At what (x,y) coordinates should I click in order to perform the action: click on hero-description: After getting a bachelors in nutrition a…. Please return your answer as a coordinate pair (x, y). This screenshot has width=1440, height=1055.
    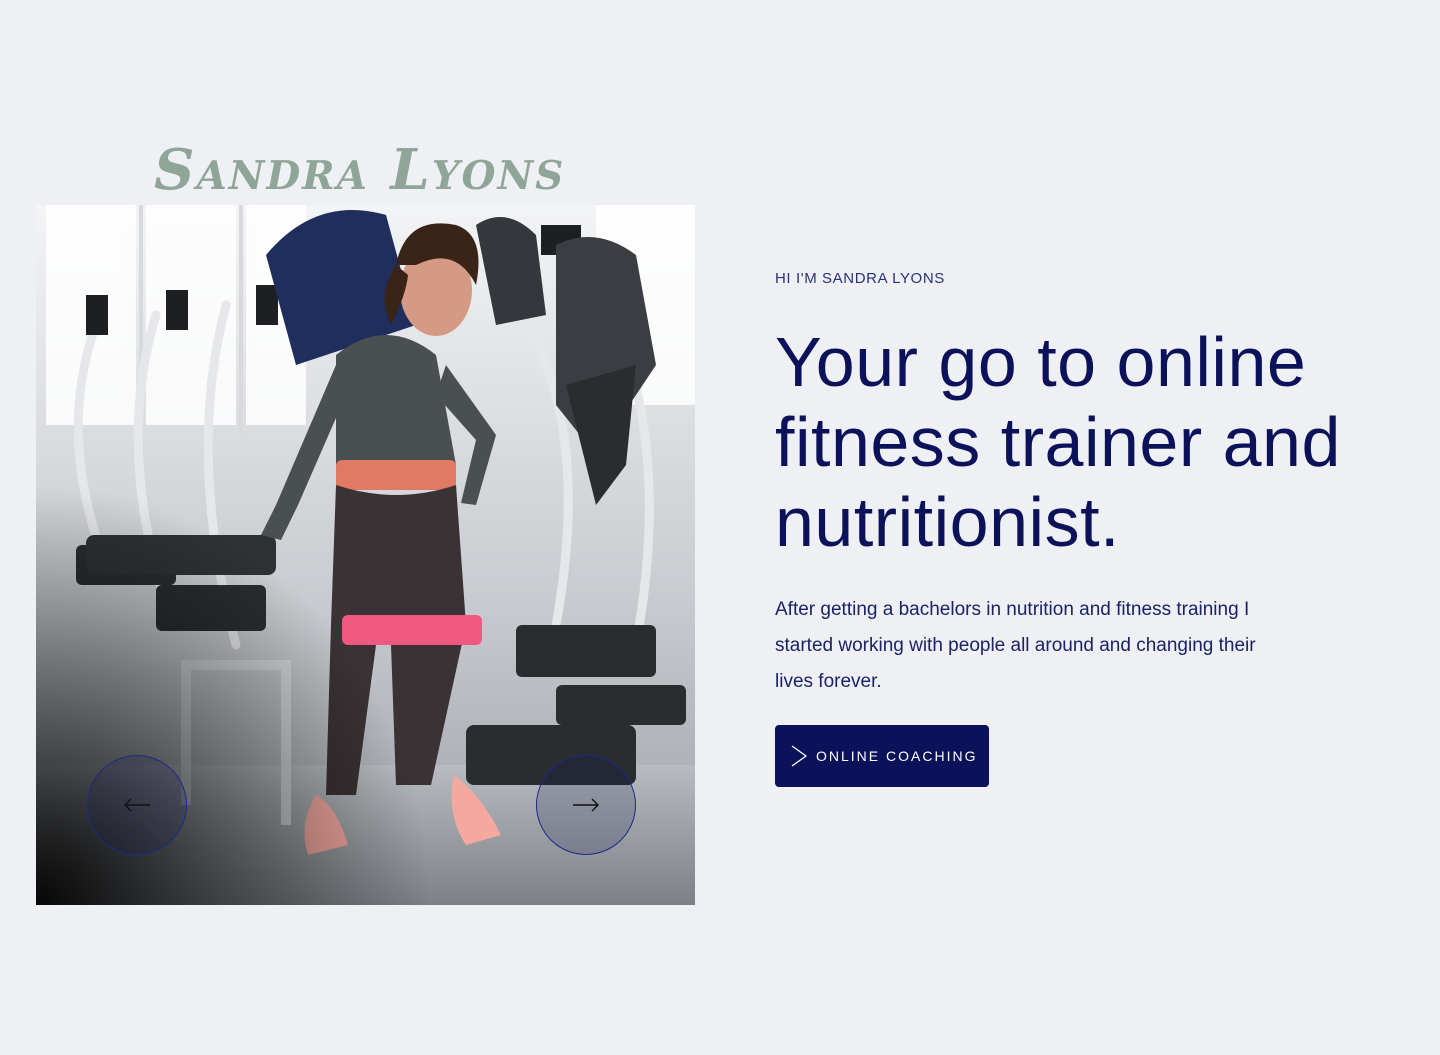
    Looking at the image, I should click on (1015, 645).